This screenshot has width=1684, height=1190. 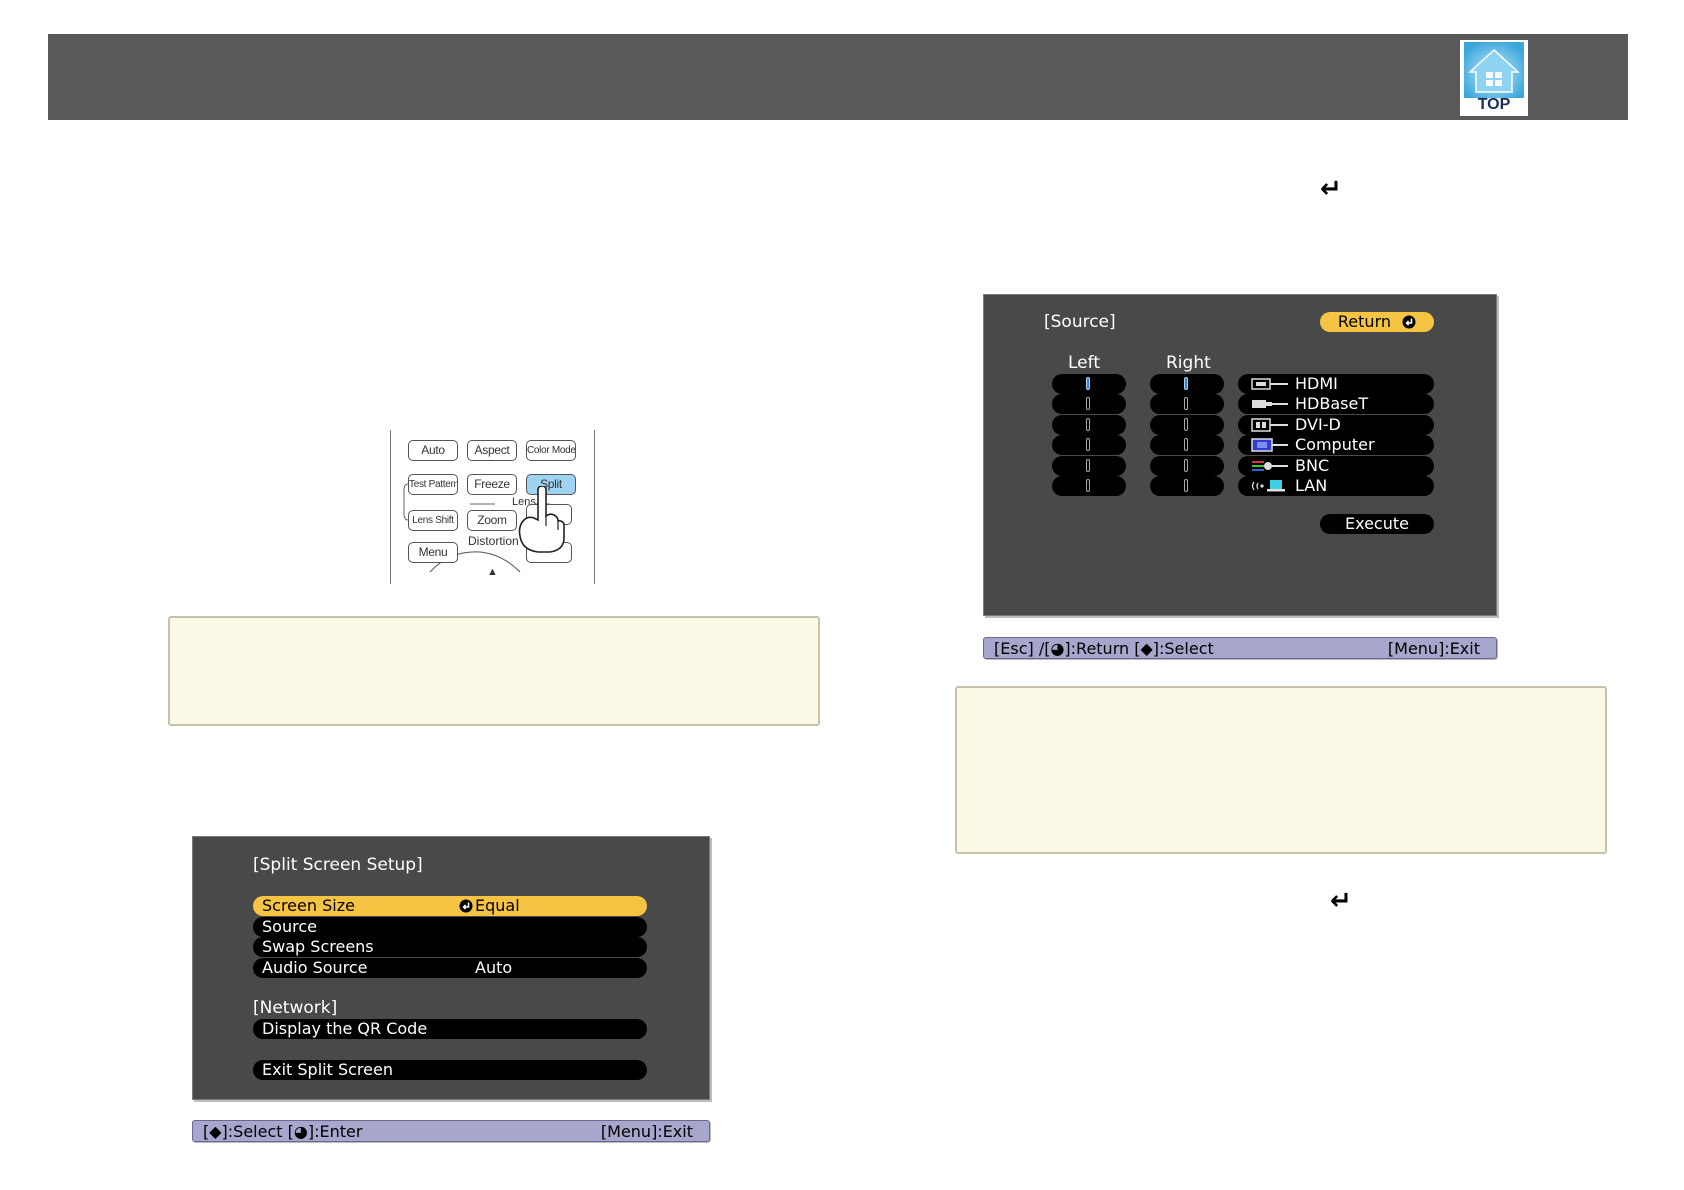 What do you see at coordinates (1336, 466) in the screenshot?
I see `source-row-bnc: BNC` at bounding box center [1336, 466].